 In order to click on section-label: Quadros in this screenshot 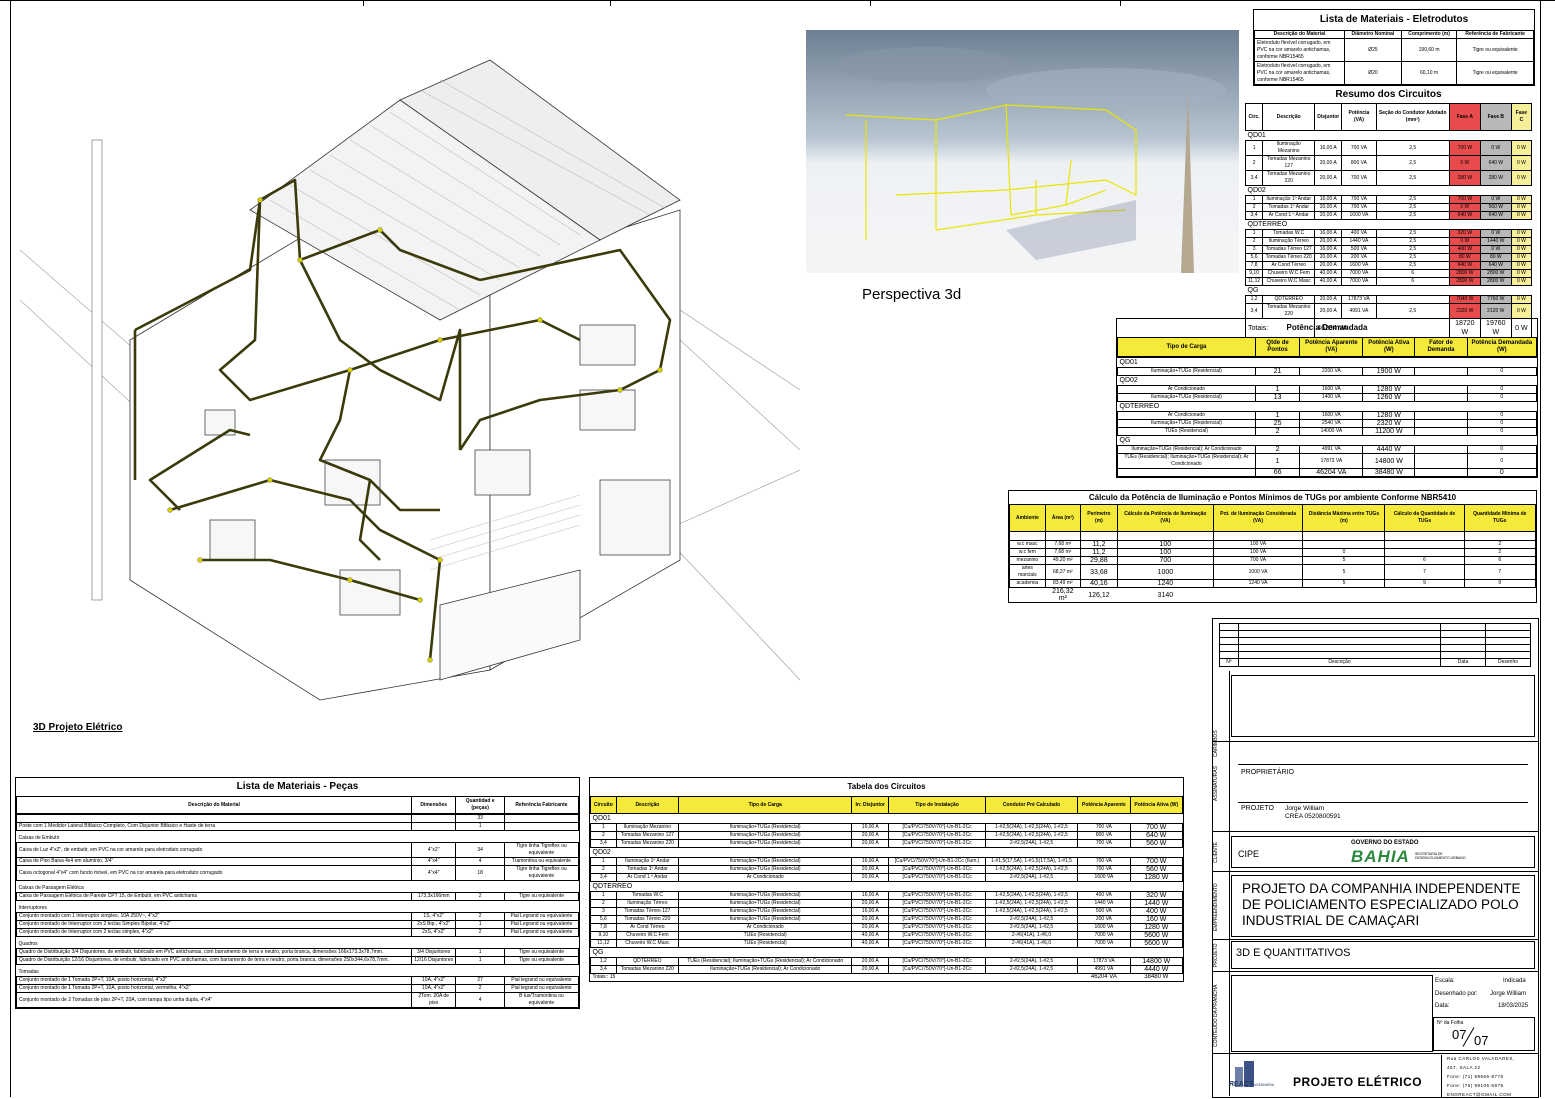, I will do `click(28, 944)`.